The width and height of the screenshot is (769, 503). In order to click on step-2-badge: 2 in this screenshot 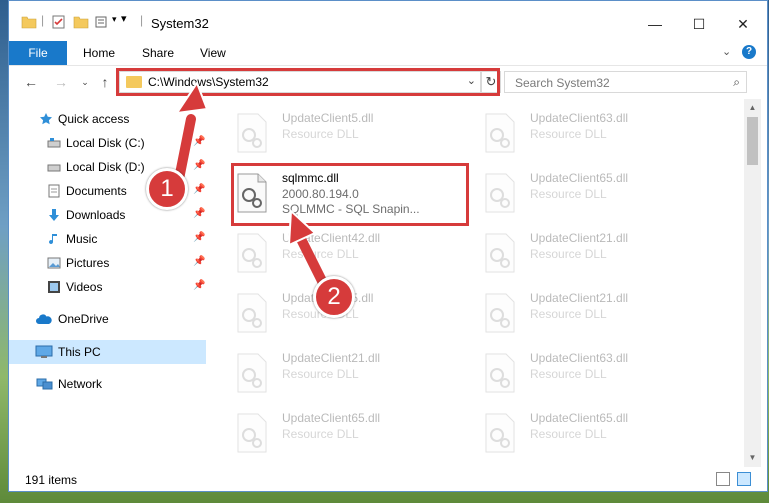, I will do `click(334, 297)`.